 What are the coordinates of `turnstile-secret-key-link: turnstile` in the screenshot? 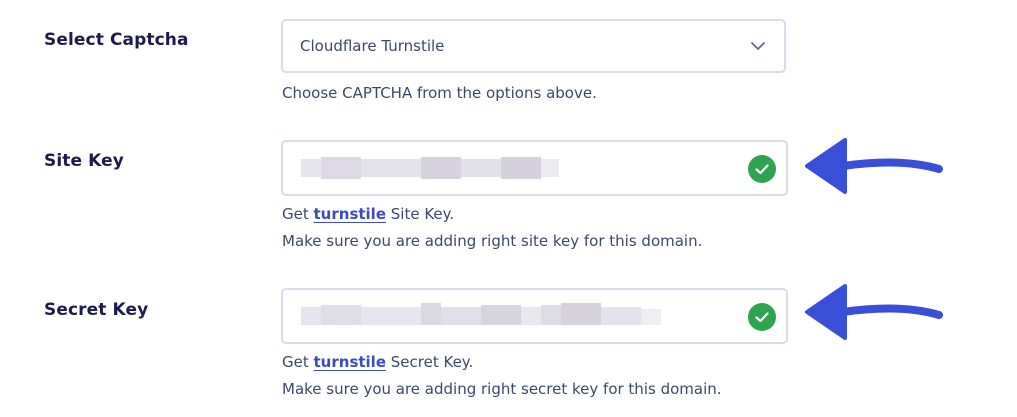 It's located at (350, 362).